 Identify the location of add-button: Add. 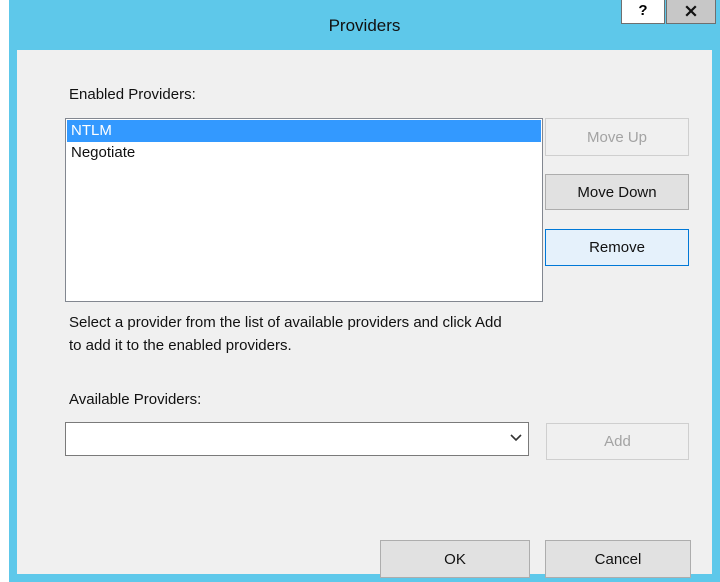
(617, 441).